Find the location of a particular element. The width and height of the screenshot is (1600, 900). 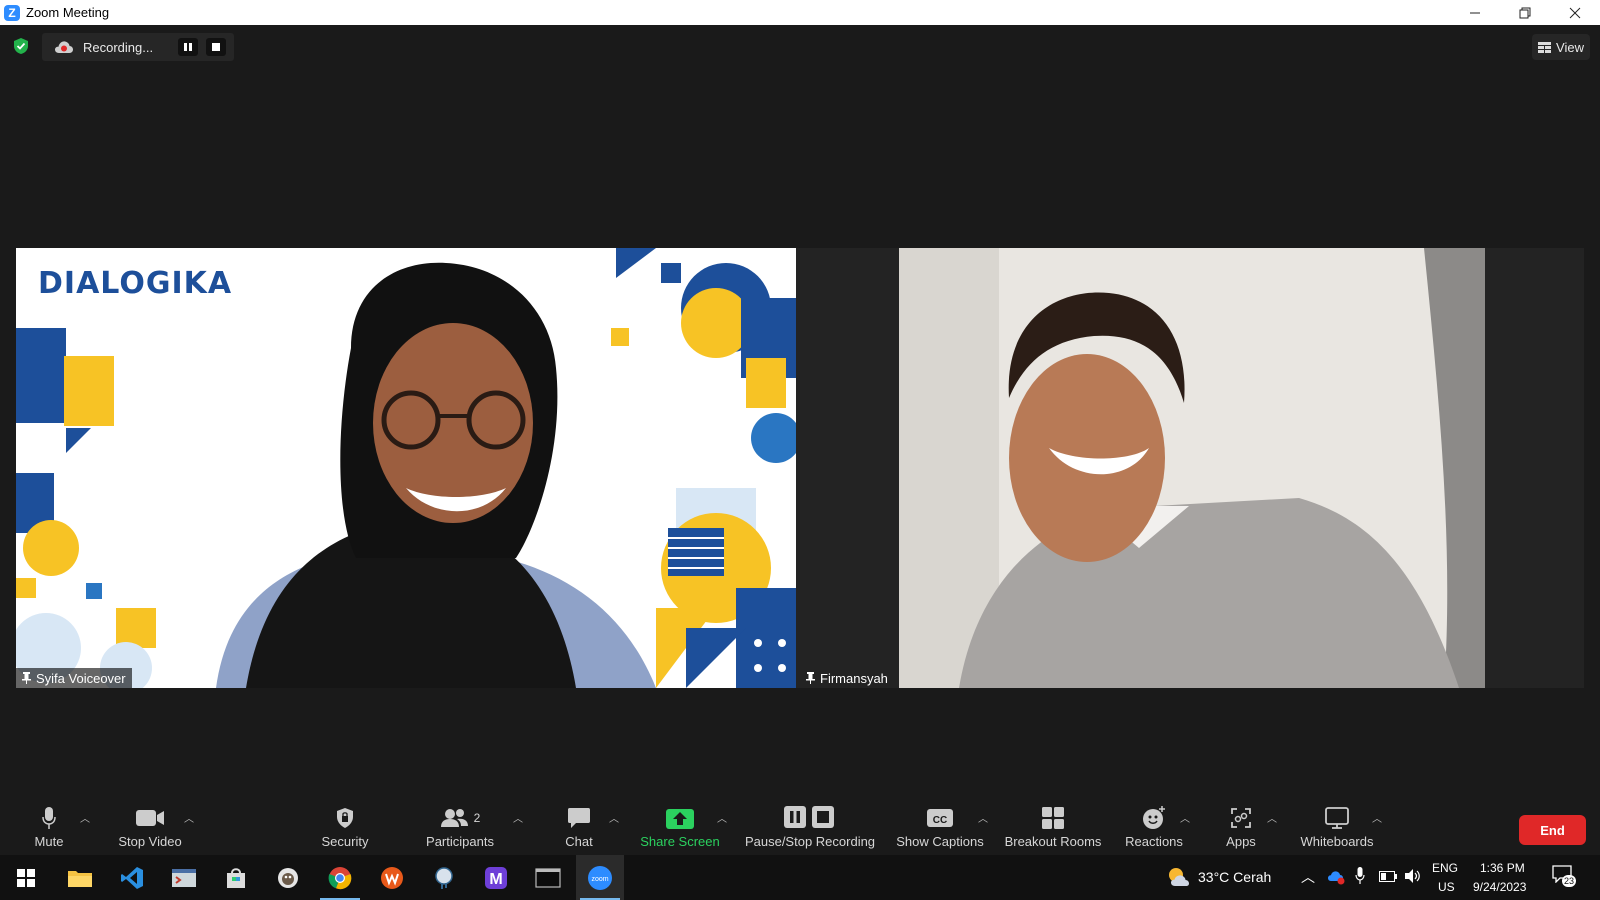

taskbar-terminal is located at coordinates (548, 877).